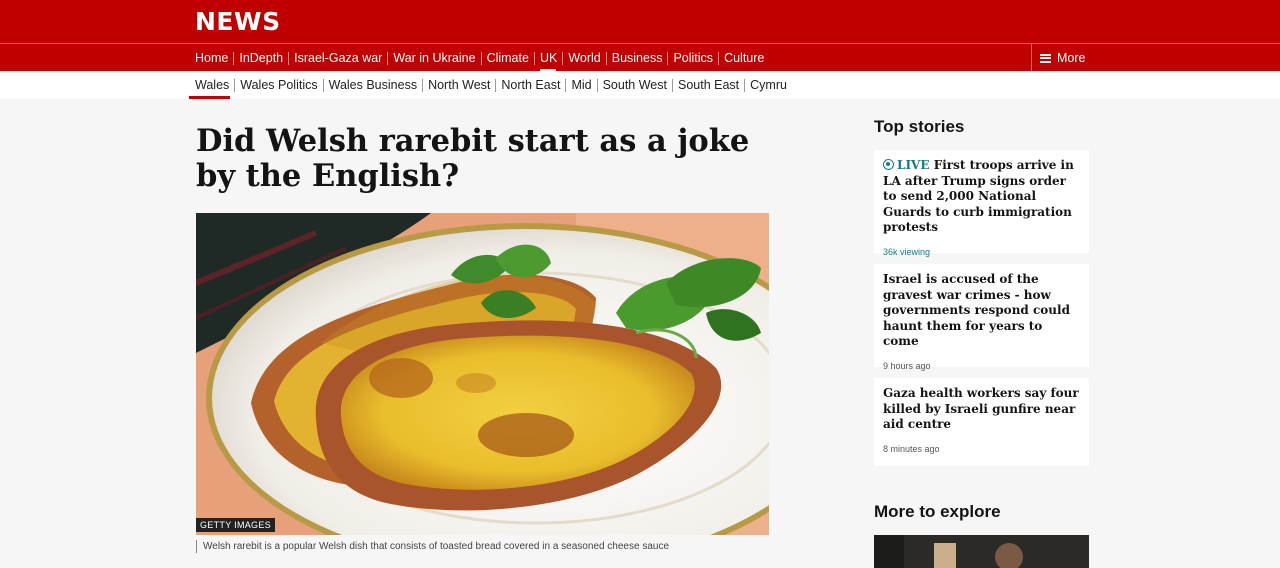 The height and width of the screenshot is (568, 1280). I want to click on subnav-link-mid: Mid, so click(581, 85).